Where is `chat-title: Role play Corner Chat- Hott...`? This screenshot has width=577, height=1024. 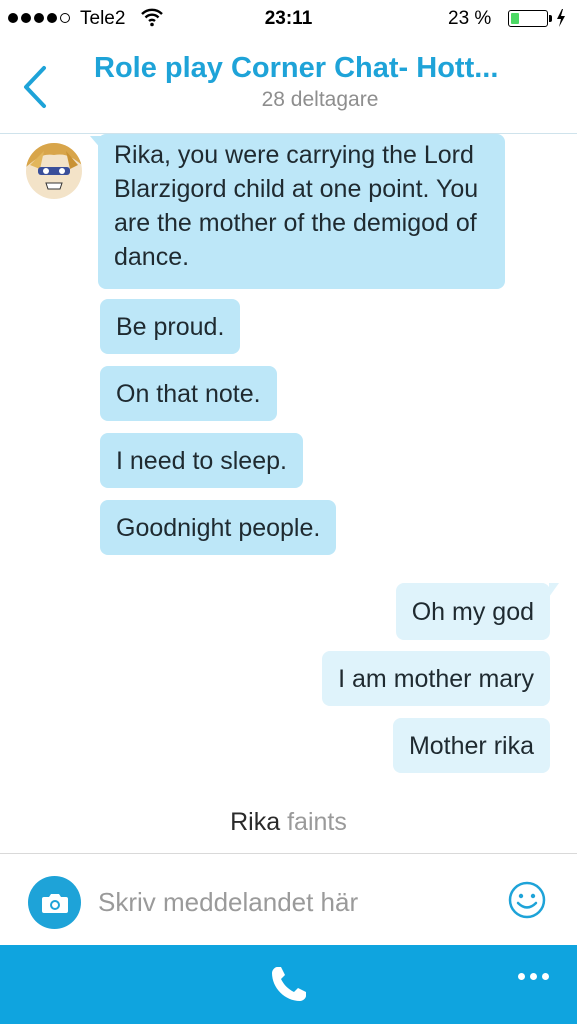
chat-title: Role play Corner Chat- Hott... is located at coordinates (324, 68).